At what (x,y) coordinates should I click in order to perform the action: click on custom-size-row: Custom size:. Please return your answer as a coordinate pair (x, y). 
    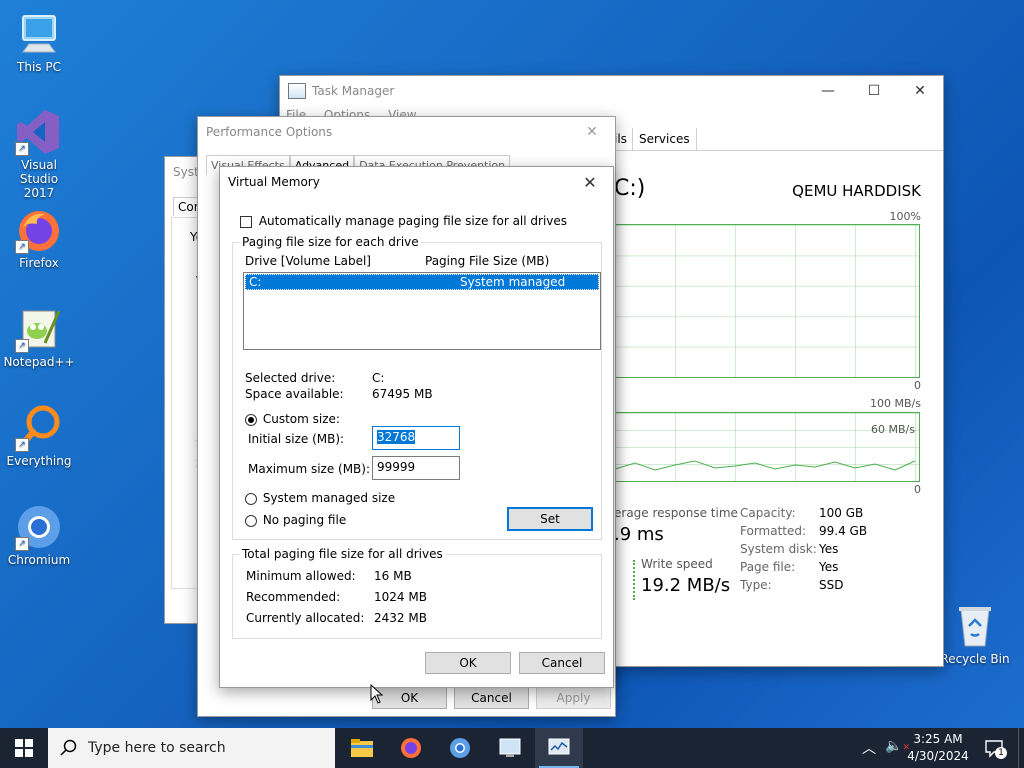
    Looking at the image, I should click on (292, 419).